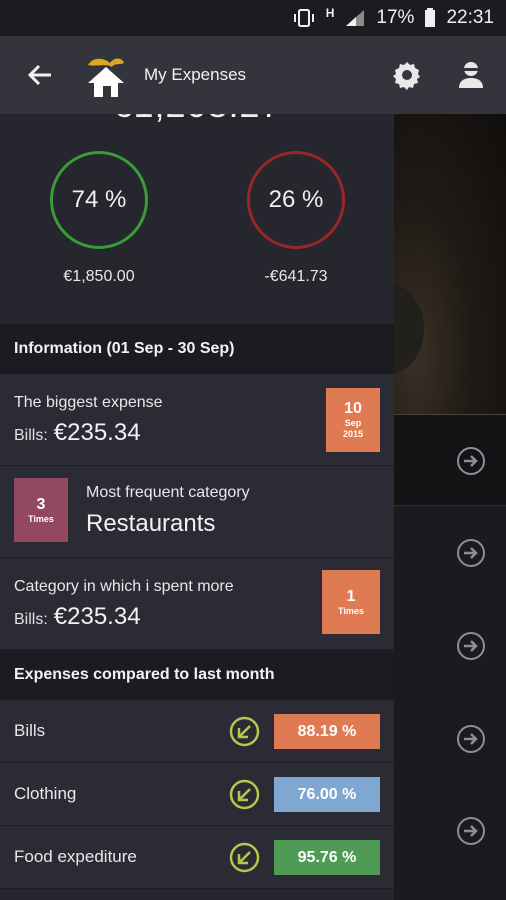 Image resolution: width=506 pixels, height=900 pixels. Describe the element at coordinates (197, 794) in the screenshot. I see `comparison-row-clothing: Clothing 76.00 %` at that location.